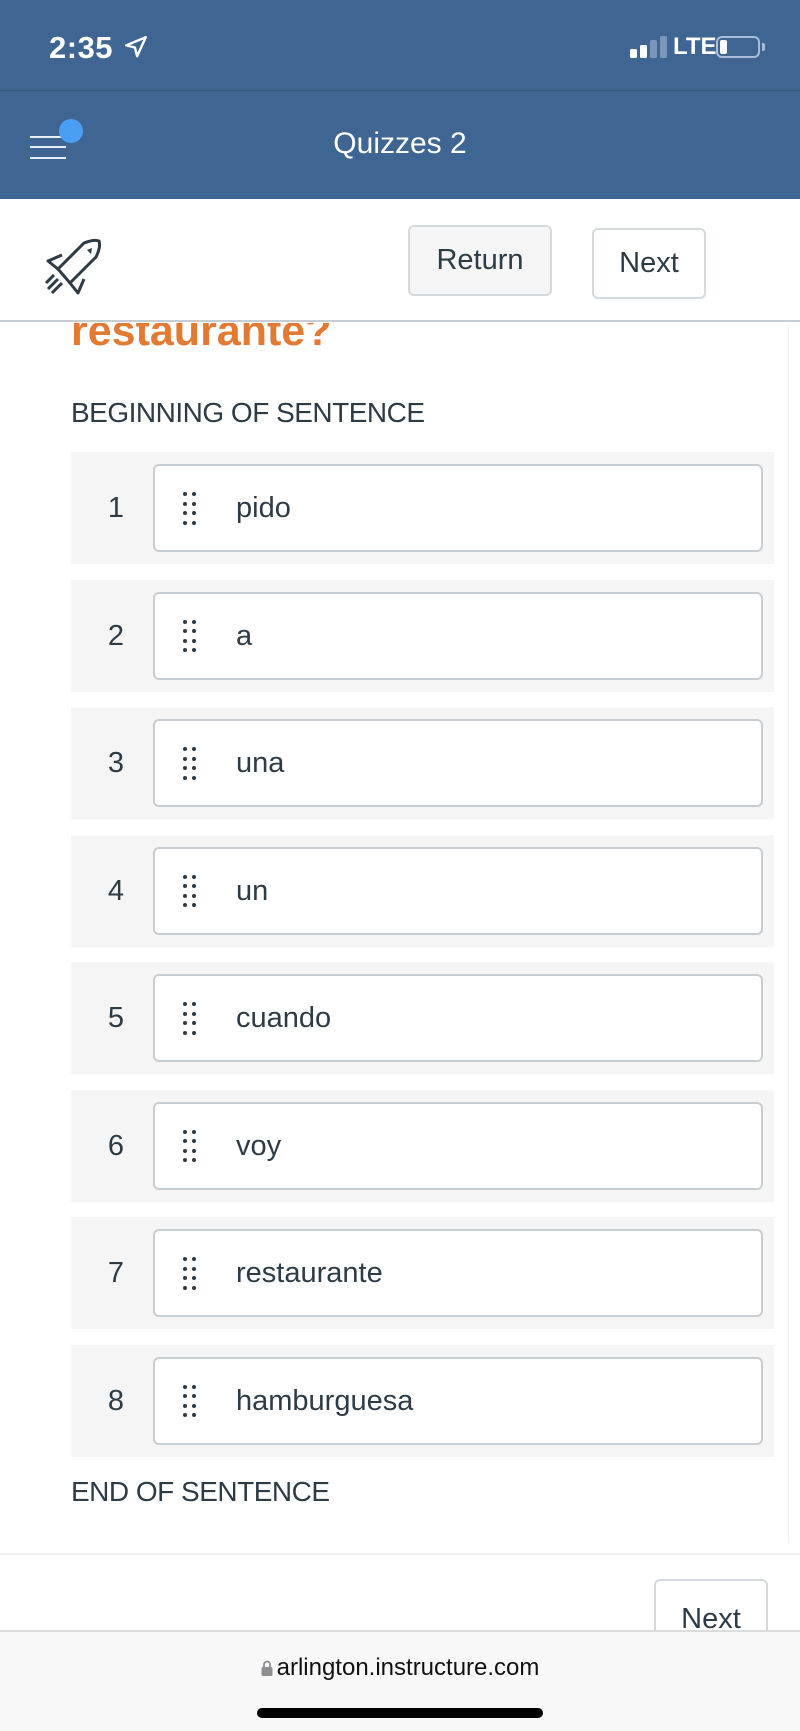 The width and height of the screenshot is (800, 1731). I want to click on item-position-number: 7, so click(116, 1273).